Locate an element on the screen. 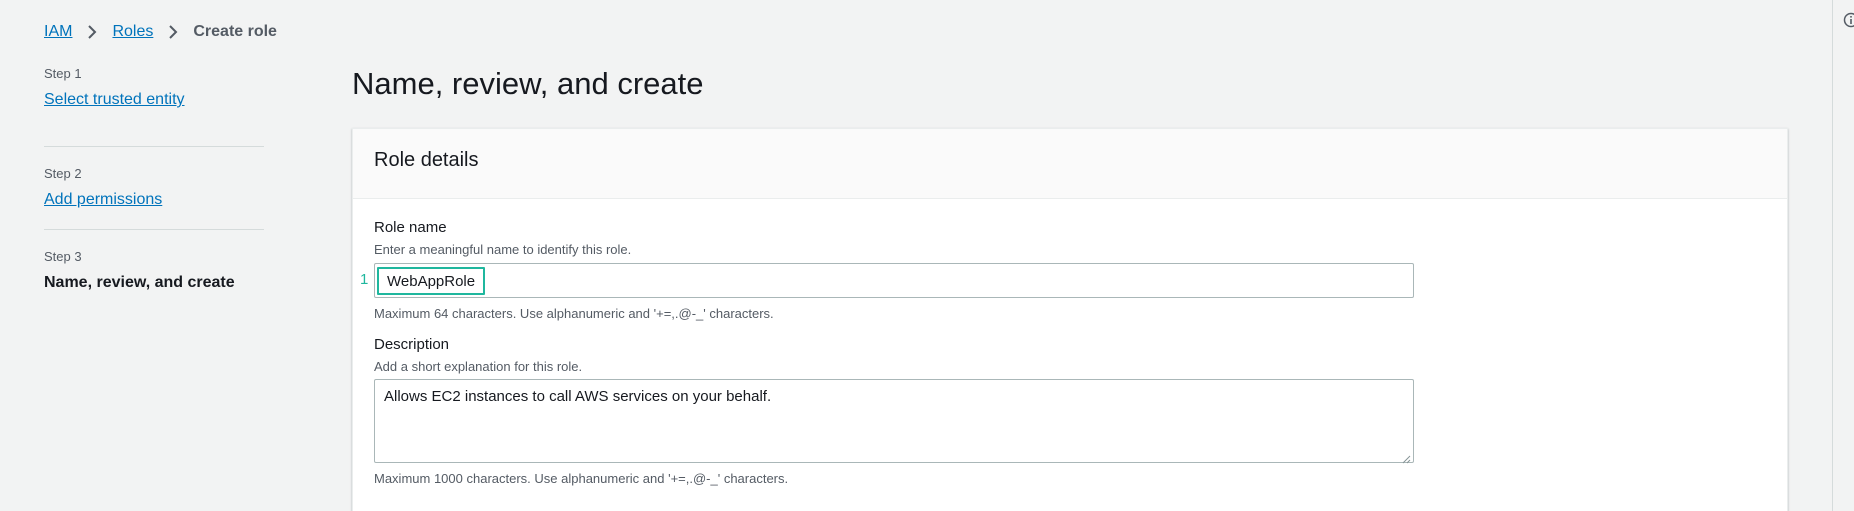 This screenshot has height=511, width=1854. resize-grip-icon is located at coordinates (1406, 457).